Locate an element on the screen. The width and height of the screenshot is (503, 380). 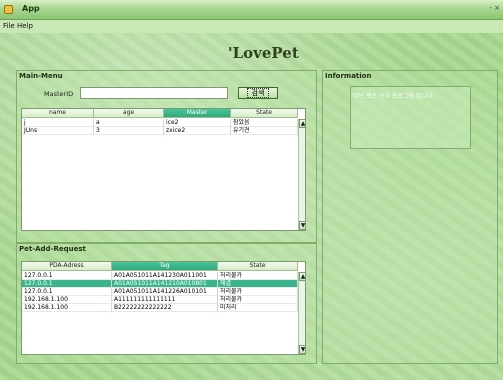
table-row: j a ice2 잠았음 is located at coordinates (160, 123).